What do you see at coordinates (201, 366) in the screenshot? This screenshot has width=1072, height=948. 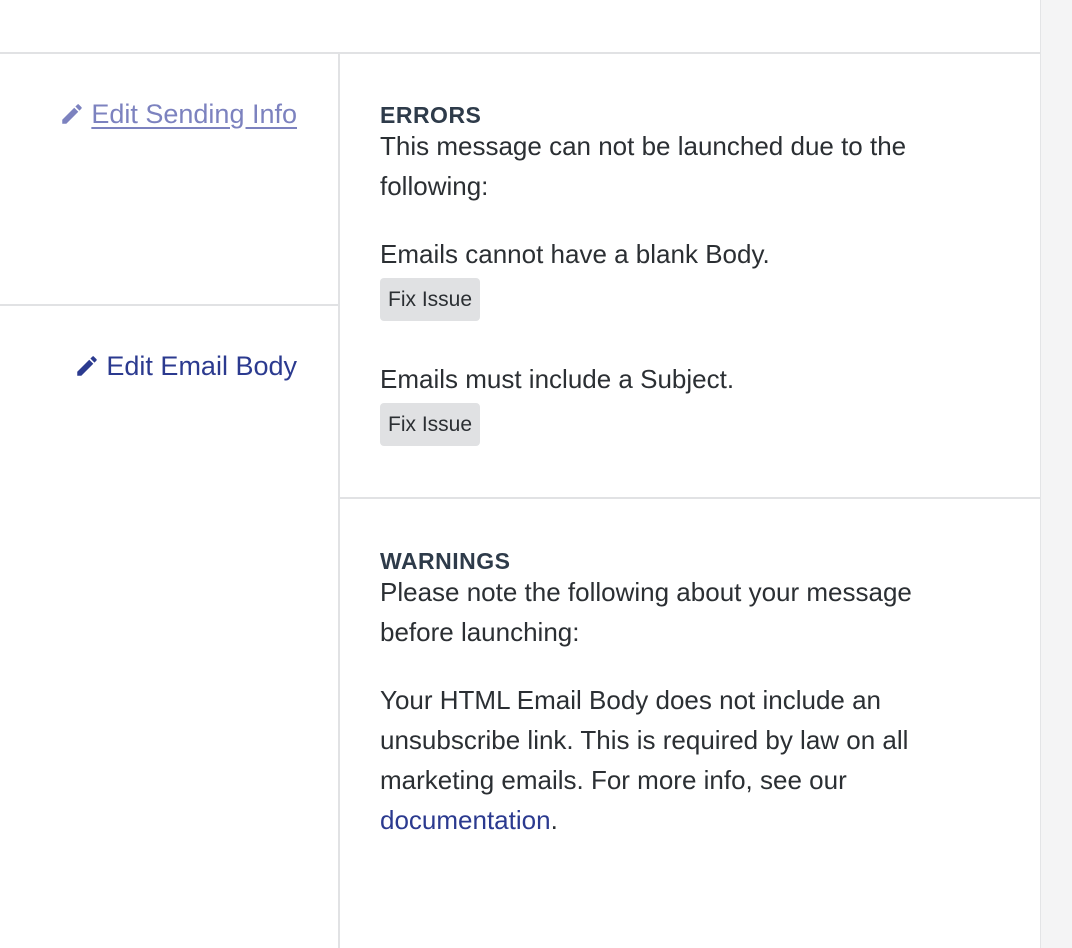 I see `edit-email-body-label: Edit Email Body` at bounding box center [201, 366].